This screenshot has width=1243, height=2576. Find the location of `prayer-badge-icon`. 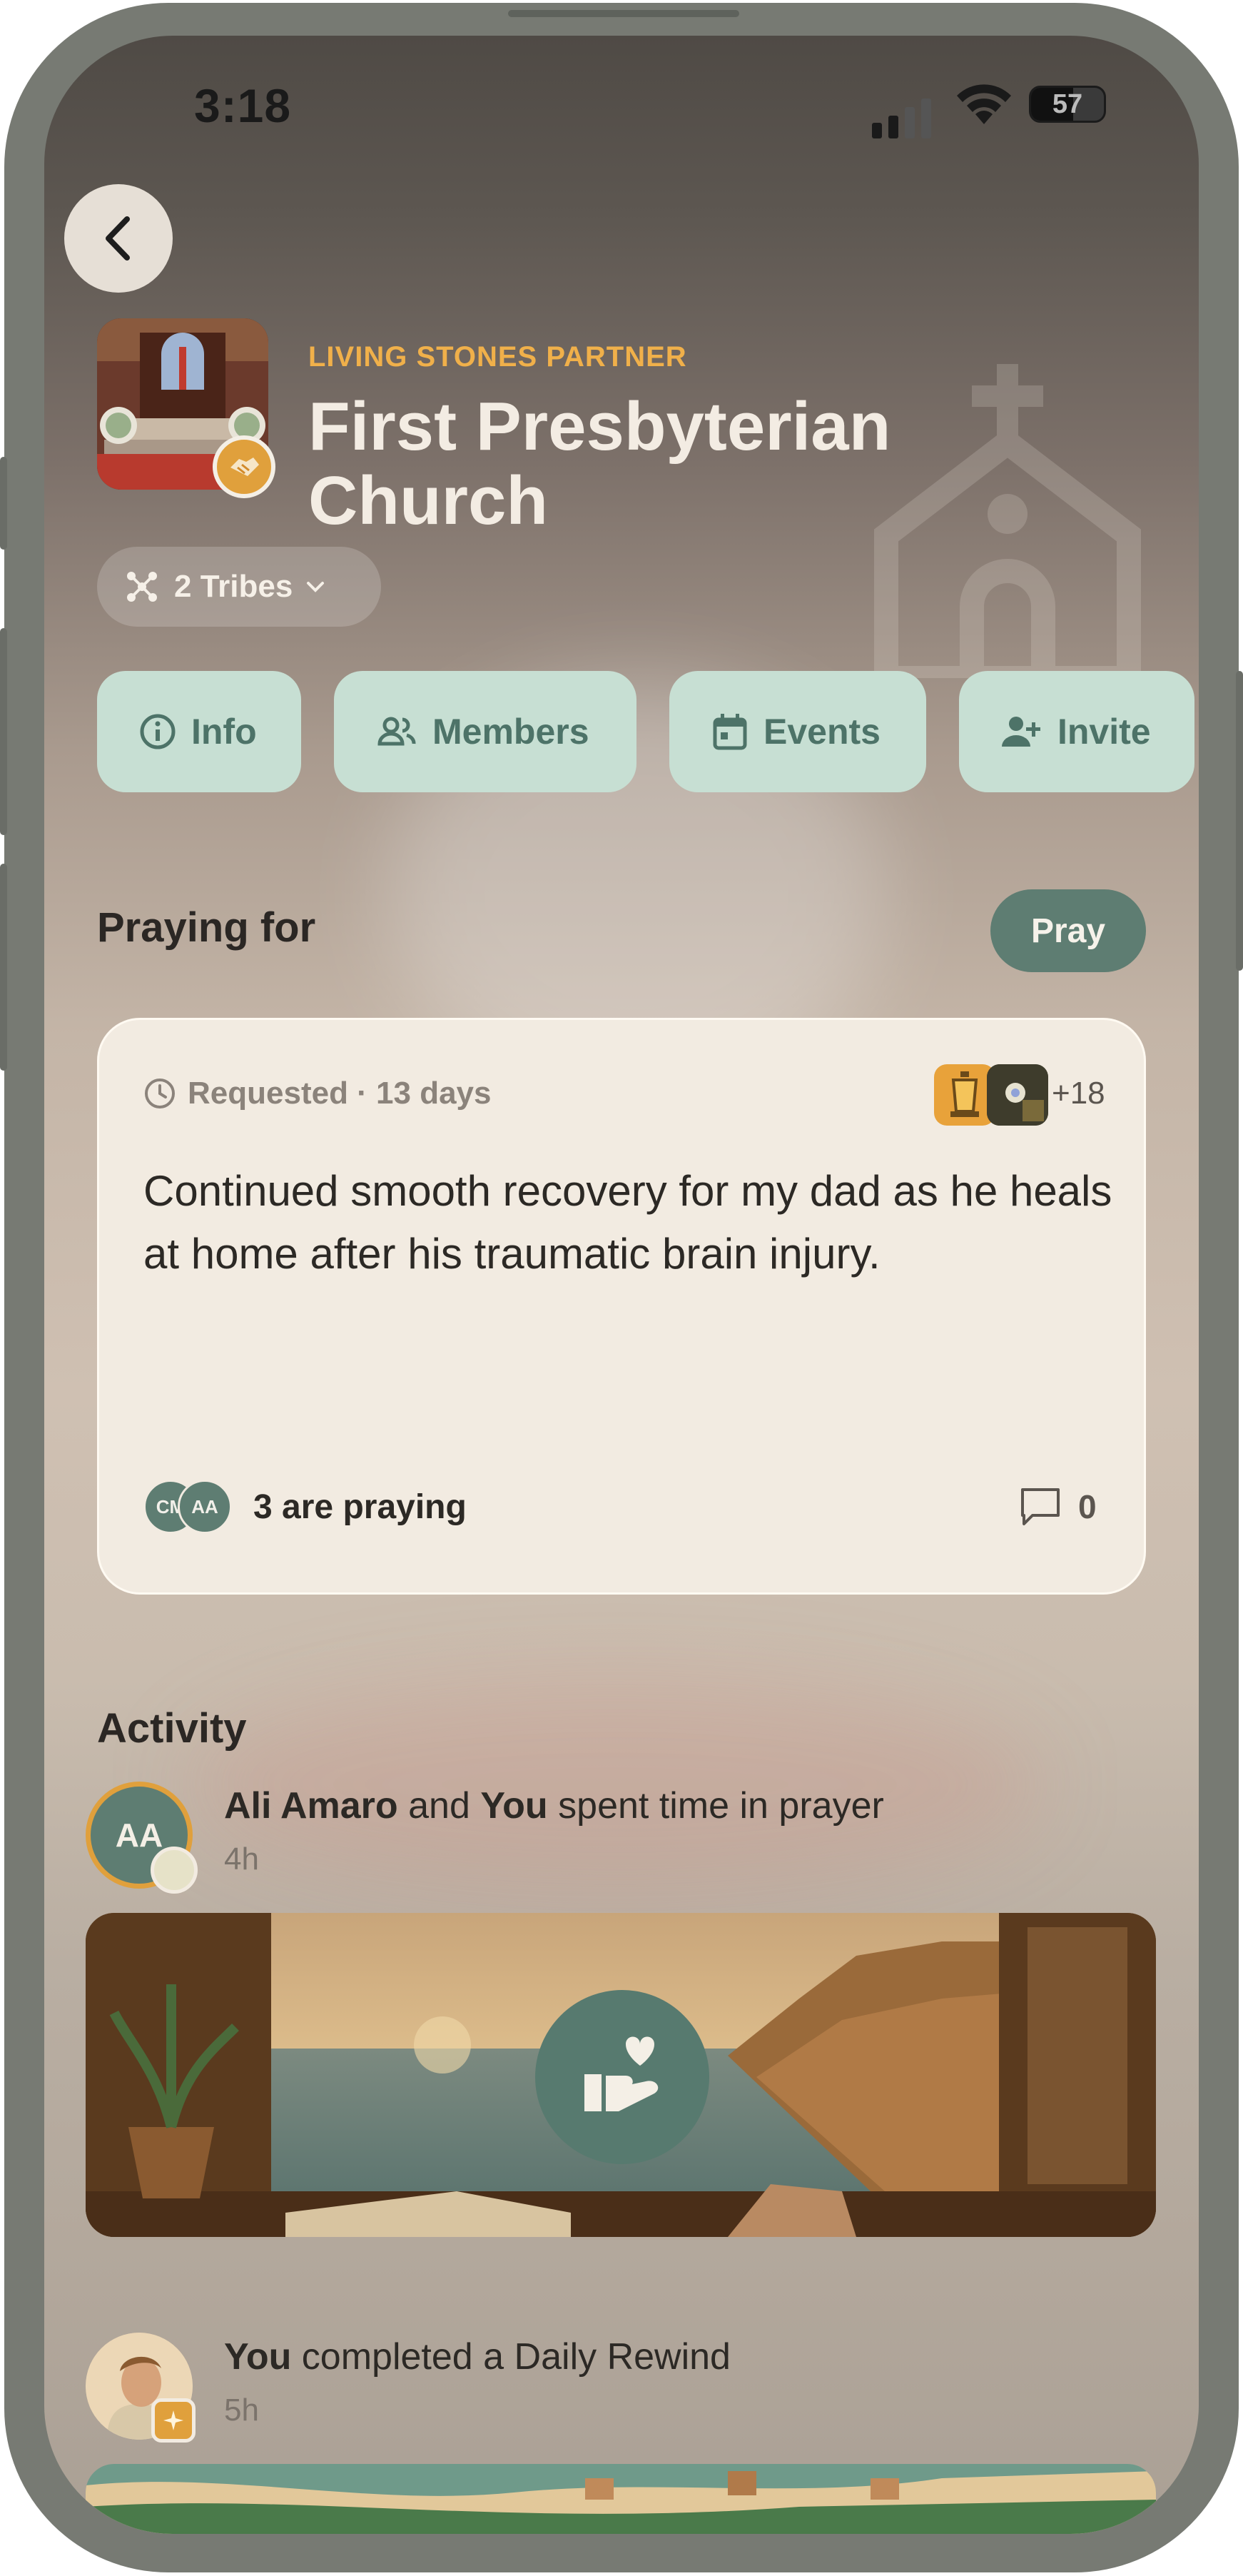

prayer-badge-icon is located at coordinates (174, 1870).